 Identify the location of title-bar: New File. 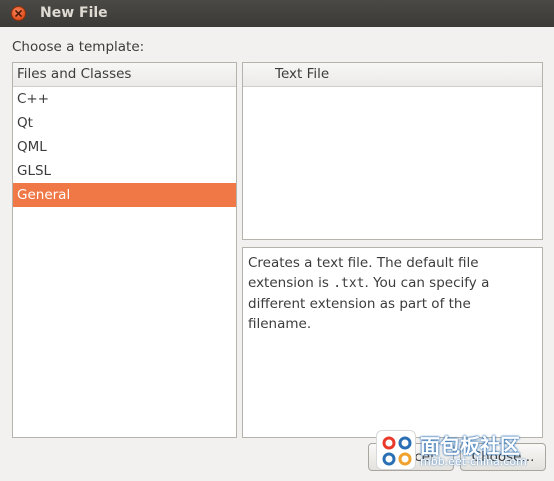
(277, 13).